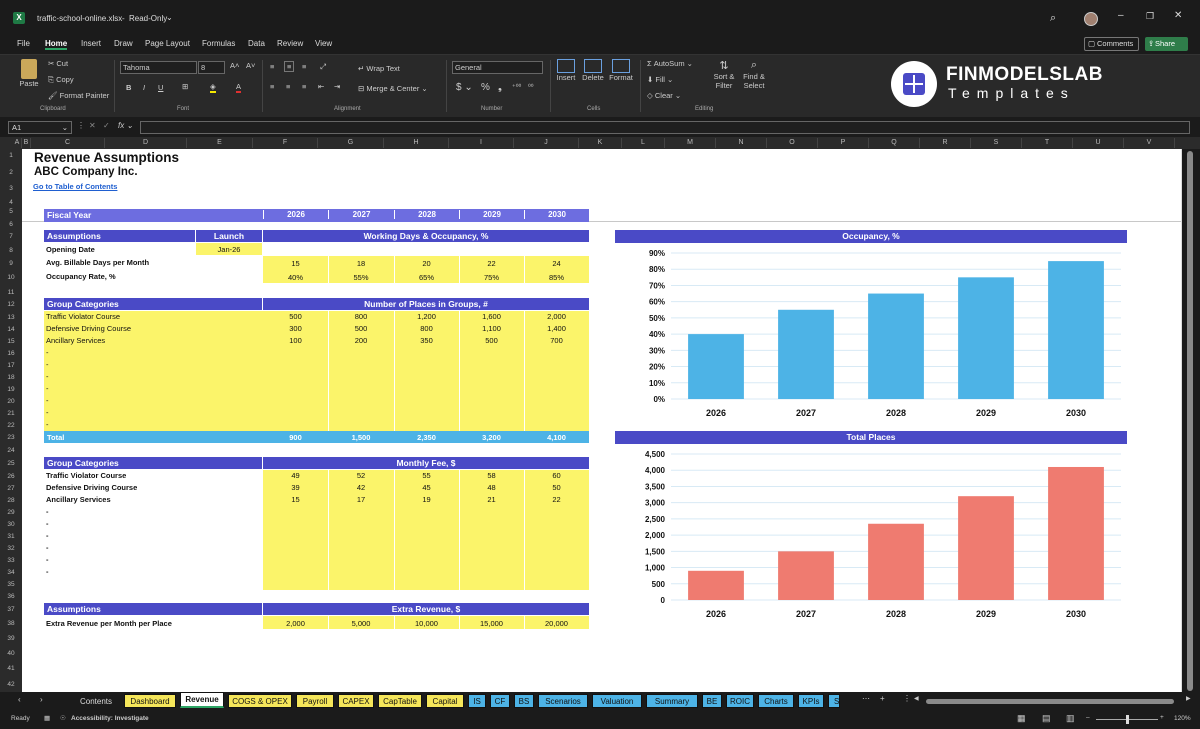  What do you see at coordinates (128, 87) in the screenshot?
I see `bold-icon: B` at bounding box center [128, 87].